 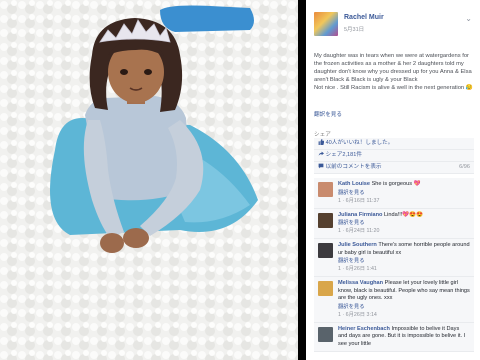 I want to click on share-button: シェア, so click(x=322, y=134).